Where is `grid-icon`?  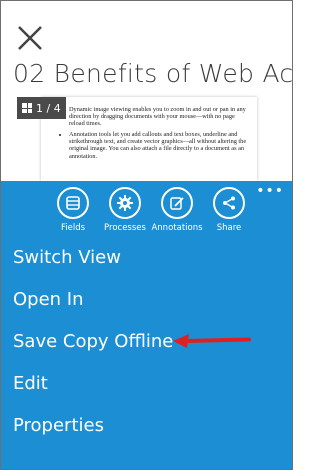
grid-icon is located at coordinates (27, 108).